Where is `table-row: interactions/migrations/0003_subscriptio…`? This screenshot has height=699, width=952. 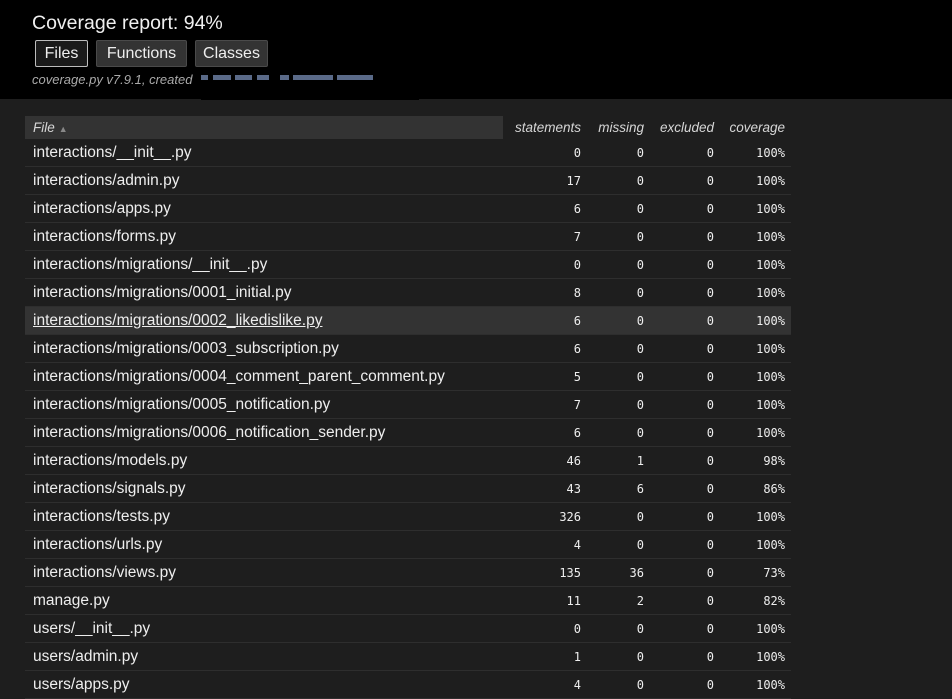 table-row: interactions/migrations/0003_subscriptio… is located at coordinates (408, 349).